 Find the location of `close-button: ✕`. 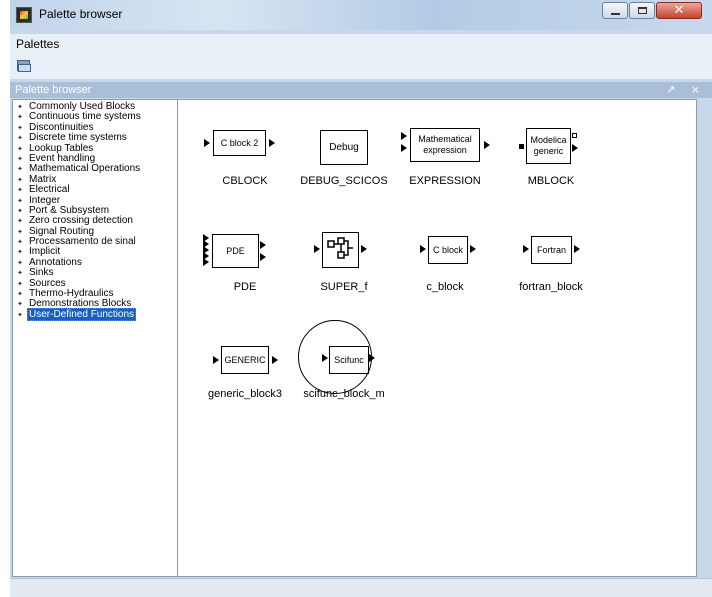

close-button: ✕ is located at coordinates (679, 10).